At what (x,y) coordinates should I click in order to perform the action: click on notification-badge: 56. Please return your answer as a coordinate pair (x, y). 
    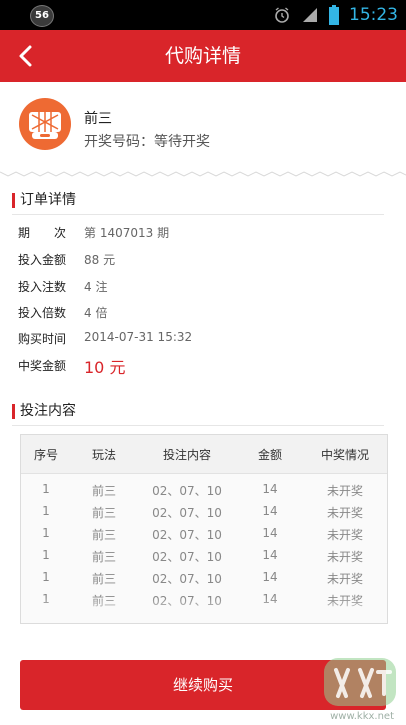
    Looking at the image, I should click on (42, 16).